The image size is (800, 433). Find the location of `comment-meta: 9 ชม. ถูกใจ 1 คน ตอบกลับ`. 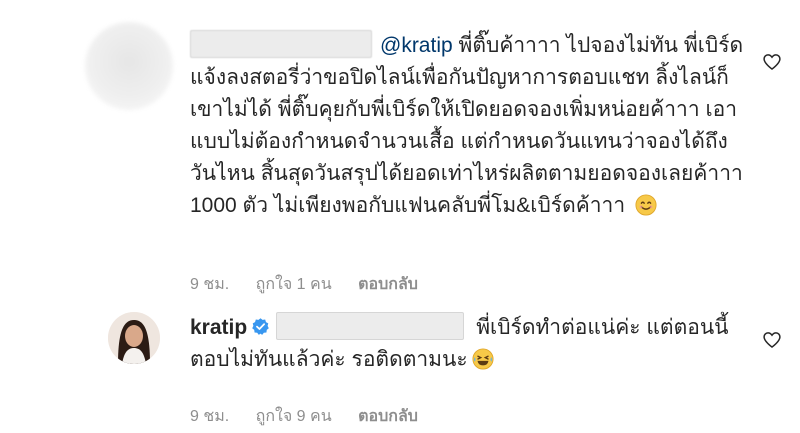

comment-meta: 9 ชม. ถูกใจ 1 คน ตอบกลับ is located at coordinates (315, 284).